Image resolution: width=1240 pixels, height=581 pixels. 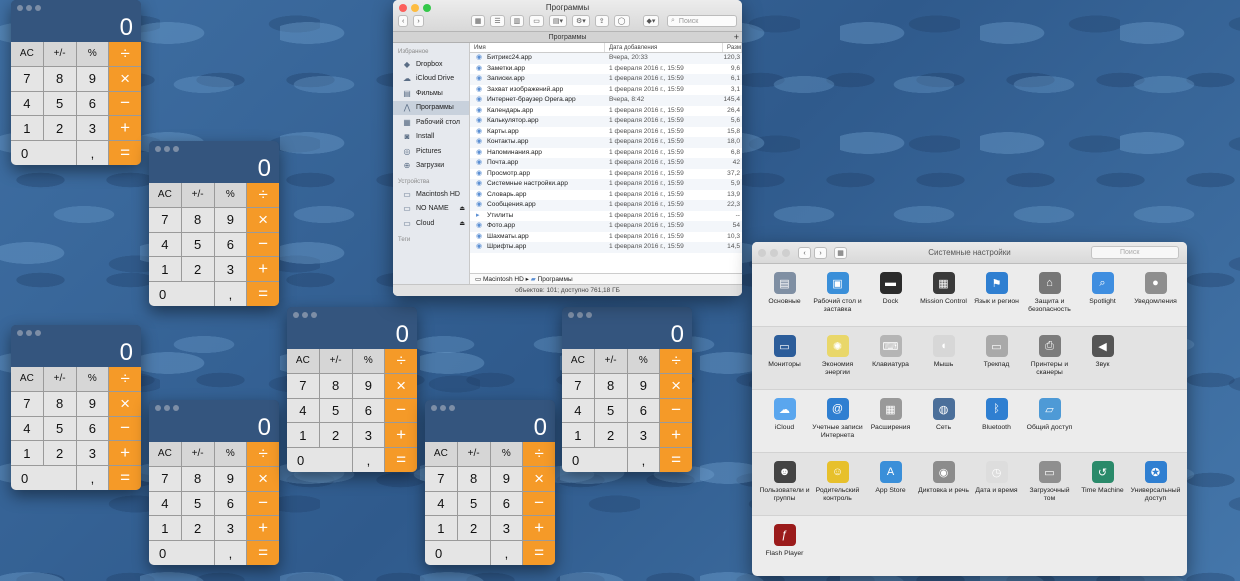 I want to click on share-icon: ⇪, so click(x=601, y=21).